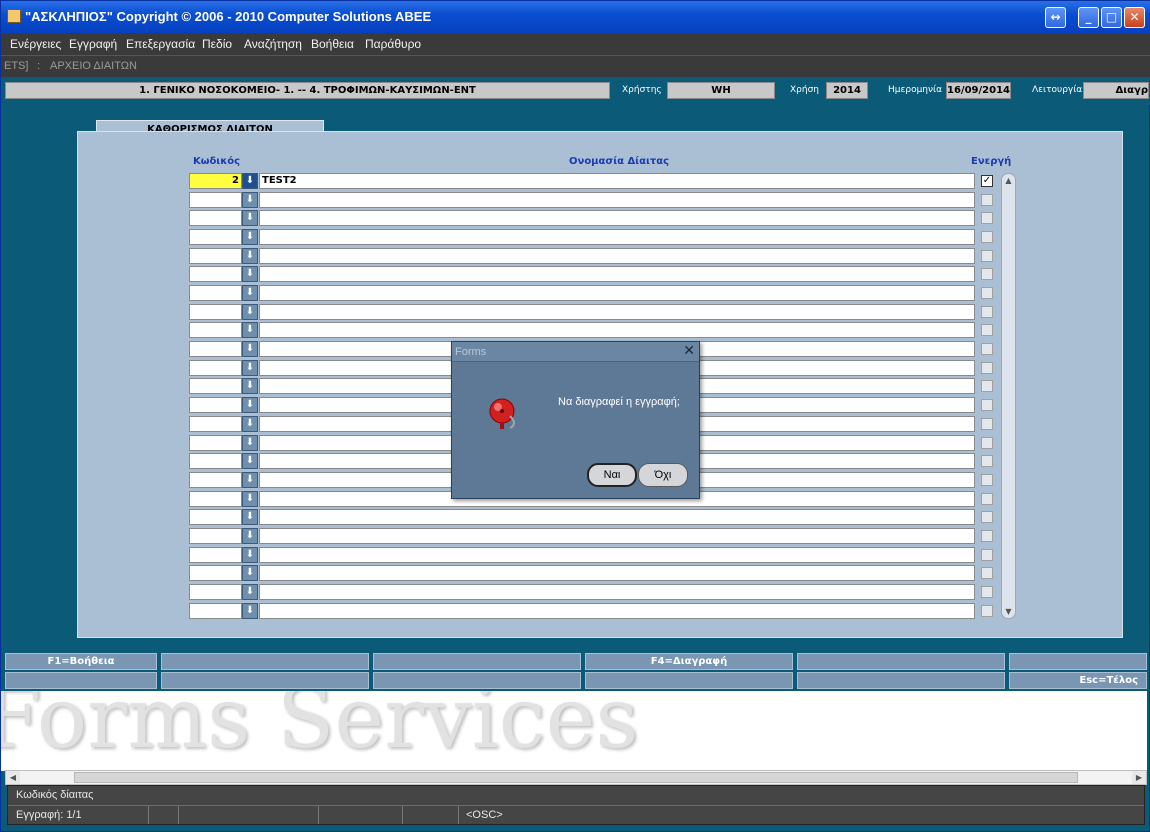  What do you see at coordinates (689, 661) in the screenshot?
I see `fkey-delete: F4=Διαγραφή` at bounding box center [689, 661].